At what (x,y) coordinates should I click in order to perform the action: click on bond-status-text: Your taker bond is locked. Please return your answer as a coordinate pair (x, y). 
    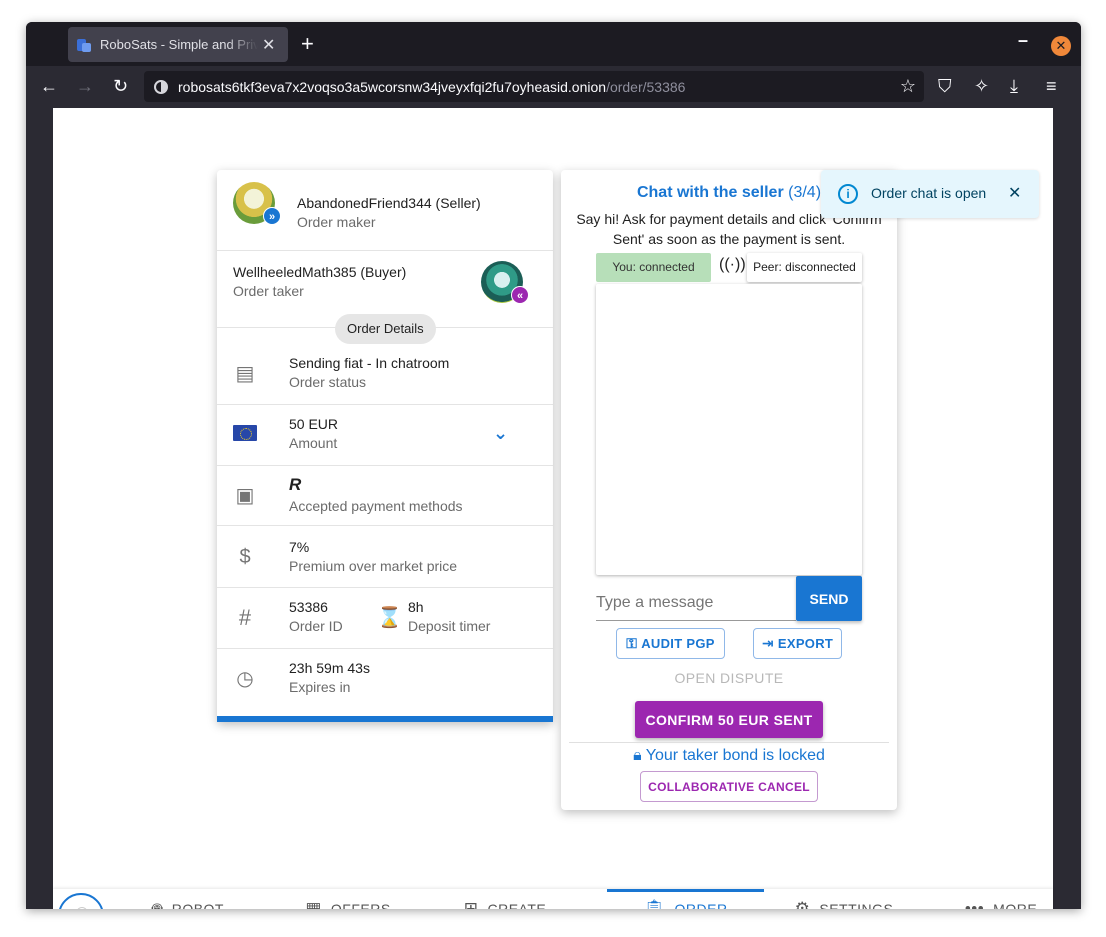
    Looking at the image, I should click on (735, 755).